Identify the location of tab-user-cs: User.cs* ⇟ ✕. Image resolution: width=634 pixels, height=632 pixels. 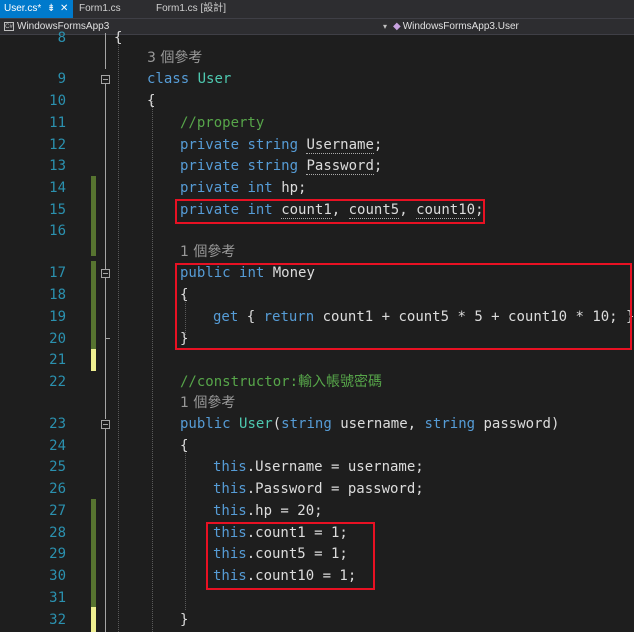
(36, 9).